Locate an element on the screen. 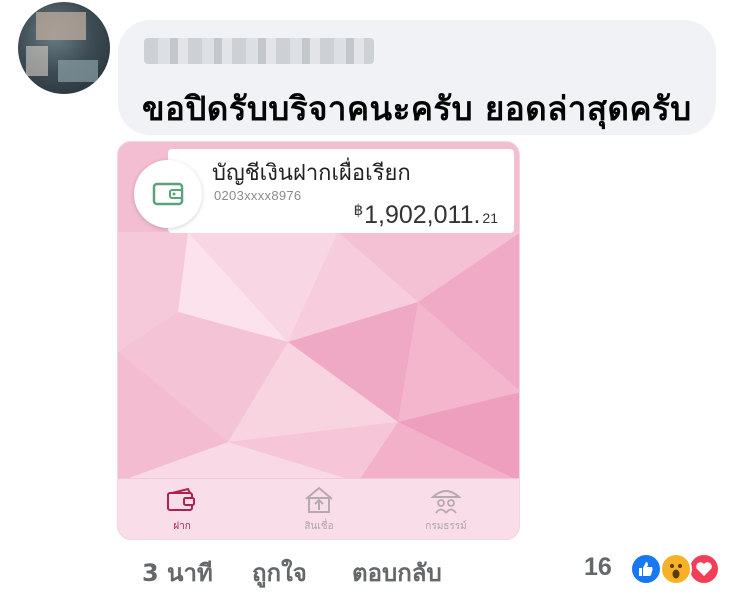 The image size is (750, 601). comment-text: ขอปิดรับบริจาคนะครับ ยอดล่าสุดครับ is located at coordinates (417, 108).